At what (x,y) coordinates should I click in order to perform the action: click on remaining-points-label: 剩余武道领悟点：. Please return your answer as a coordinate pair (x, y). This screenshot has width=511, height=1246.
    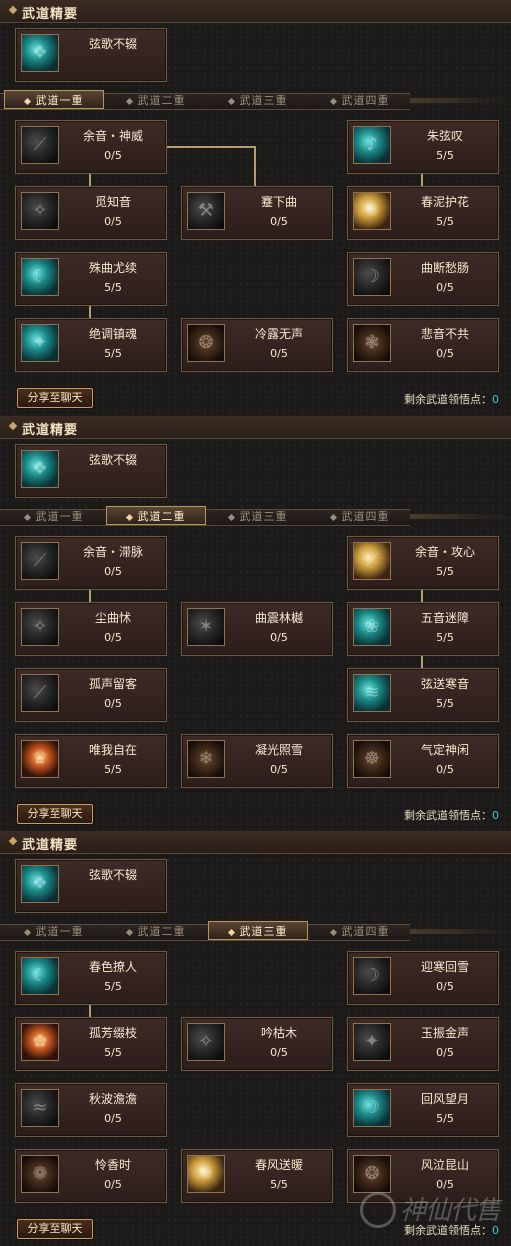
    Looking at the image, I should click on (448, 1230).